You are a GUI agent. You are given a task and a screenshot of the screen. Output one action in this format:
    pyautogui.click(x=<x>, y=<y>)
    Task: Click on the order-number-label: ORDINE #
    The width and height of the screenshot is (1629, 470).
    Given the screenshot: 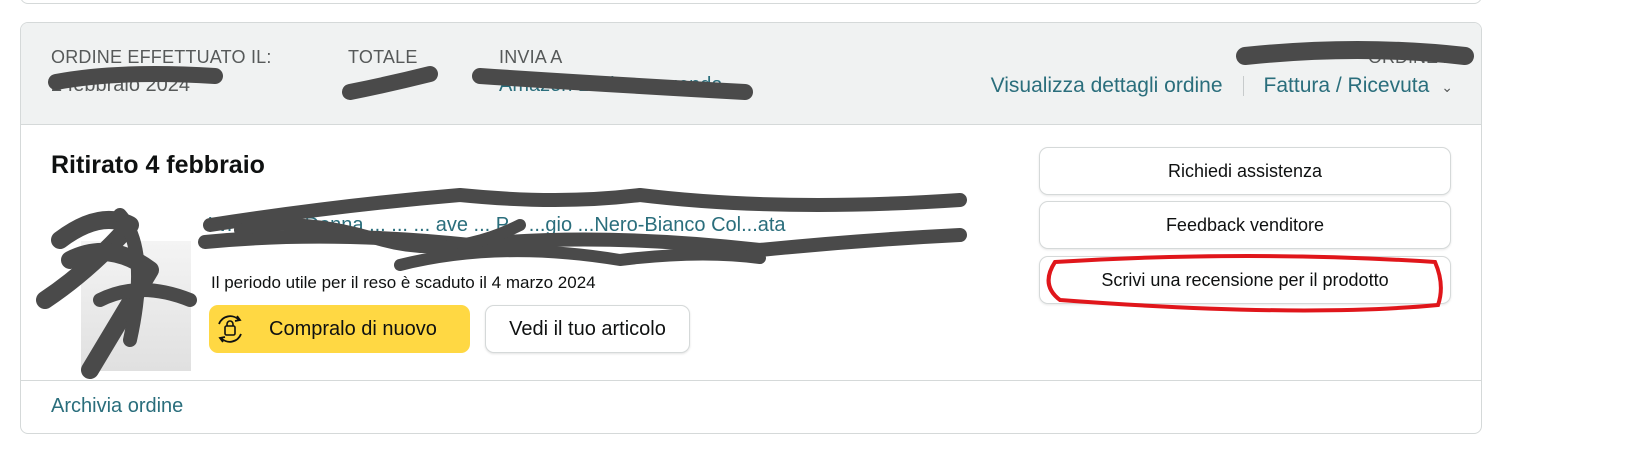 What is the action you would take?
    pyautogui.click(x=1410, y=57)
    